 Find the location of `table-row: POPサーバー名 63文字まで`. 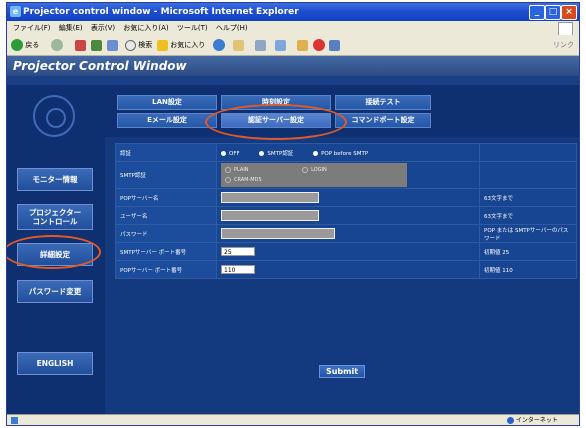

table-row: POPサーバー名 63文字まで is located at coordinates (346, 197).